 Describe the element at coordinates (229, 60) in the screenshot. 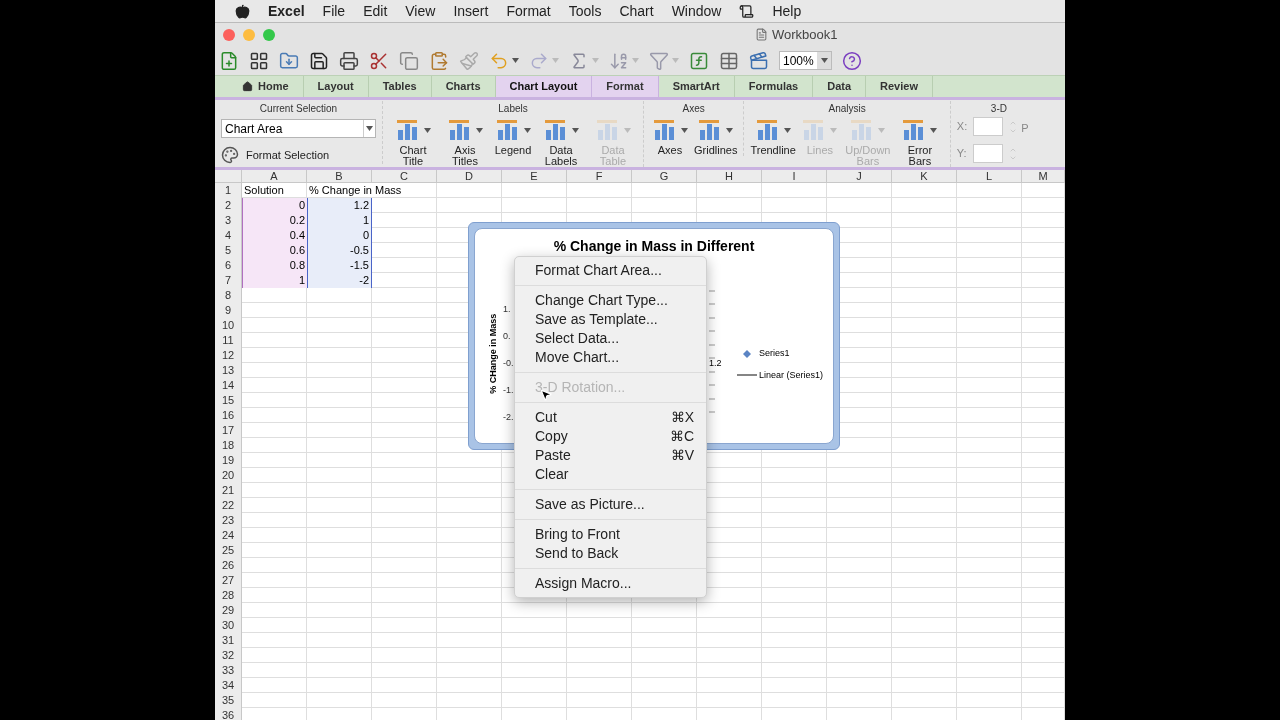

I see `new-file-icon` at that location.